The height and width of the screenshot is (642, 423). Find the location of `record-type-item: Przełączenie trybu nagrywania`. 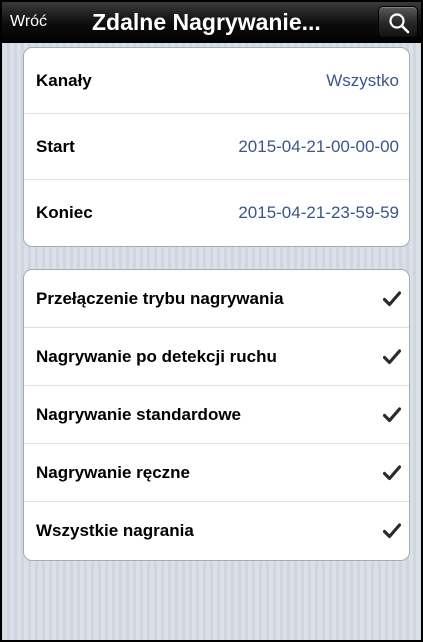

record-type-item: Przełączenie trybu nagrywania is located at coordinates (216, 299).